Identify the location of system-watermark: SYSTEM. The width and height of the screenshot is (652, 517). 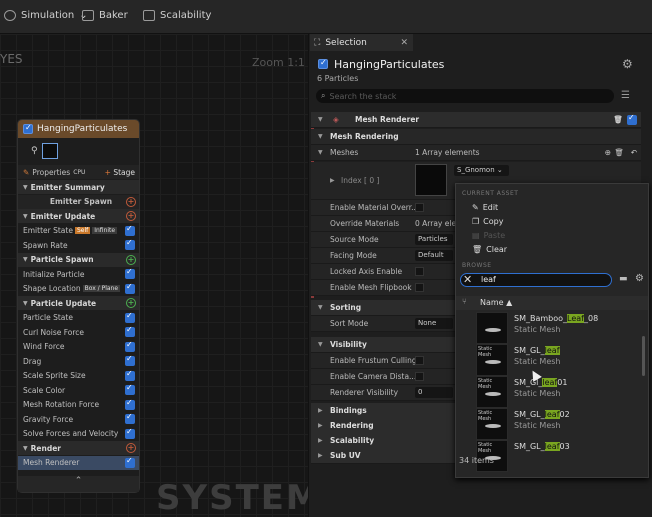
(239, 497).